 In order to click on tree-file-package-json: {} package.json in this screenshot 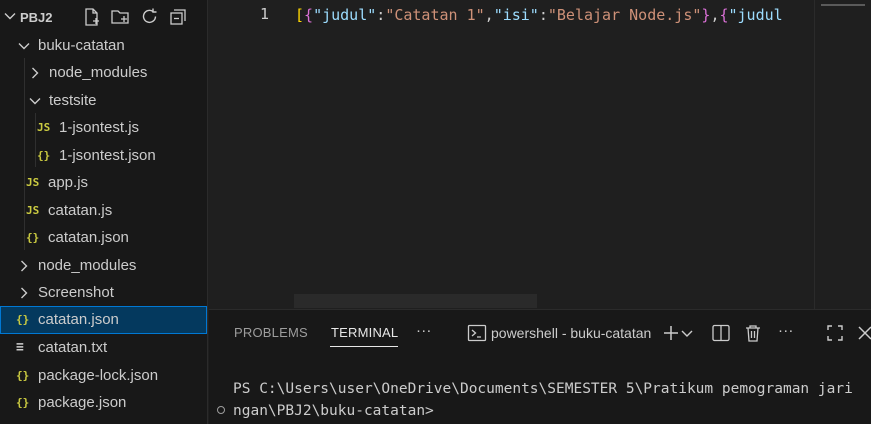, I will do `click(103, 402)`.